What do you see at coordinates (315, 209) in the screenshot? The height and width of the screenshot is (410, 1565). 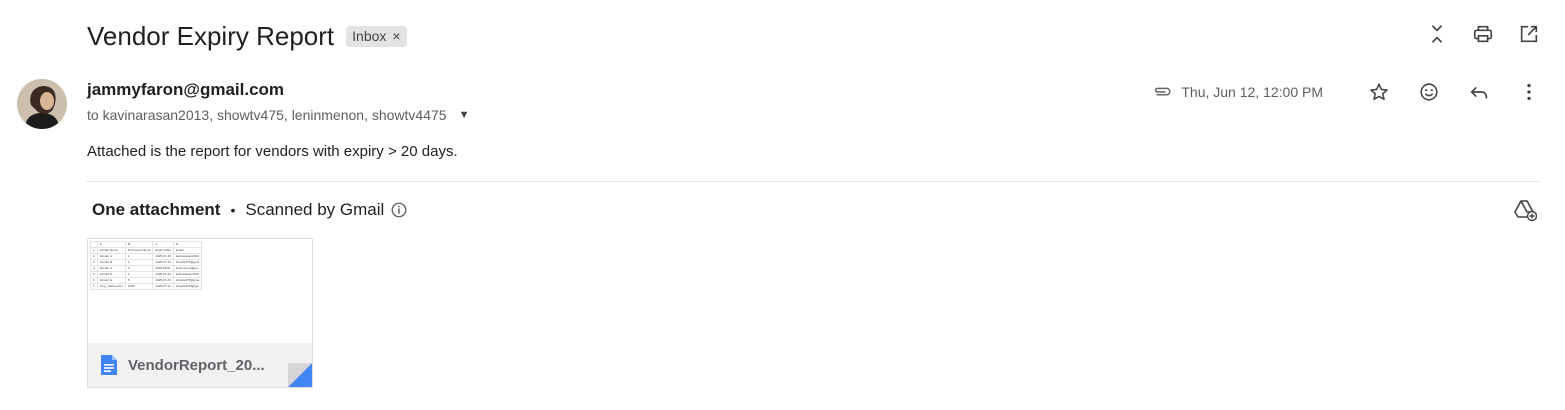 I see `scanned-by-gmail: Scanned by Gmail` at bounding box center [315, 209].